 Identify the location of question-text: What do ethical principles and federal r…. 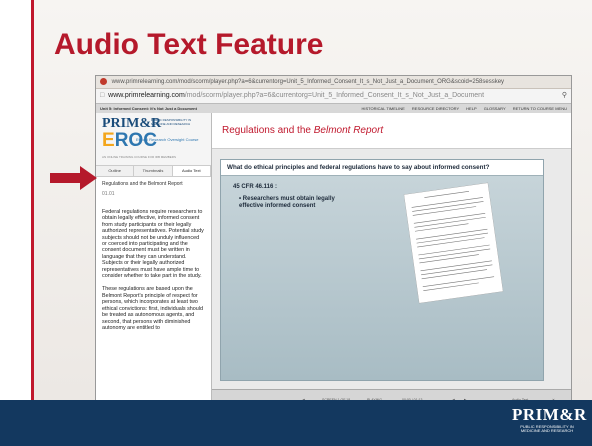
(382, 168).